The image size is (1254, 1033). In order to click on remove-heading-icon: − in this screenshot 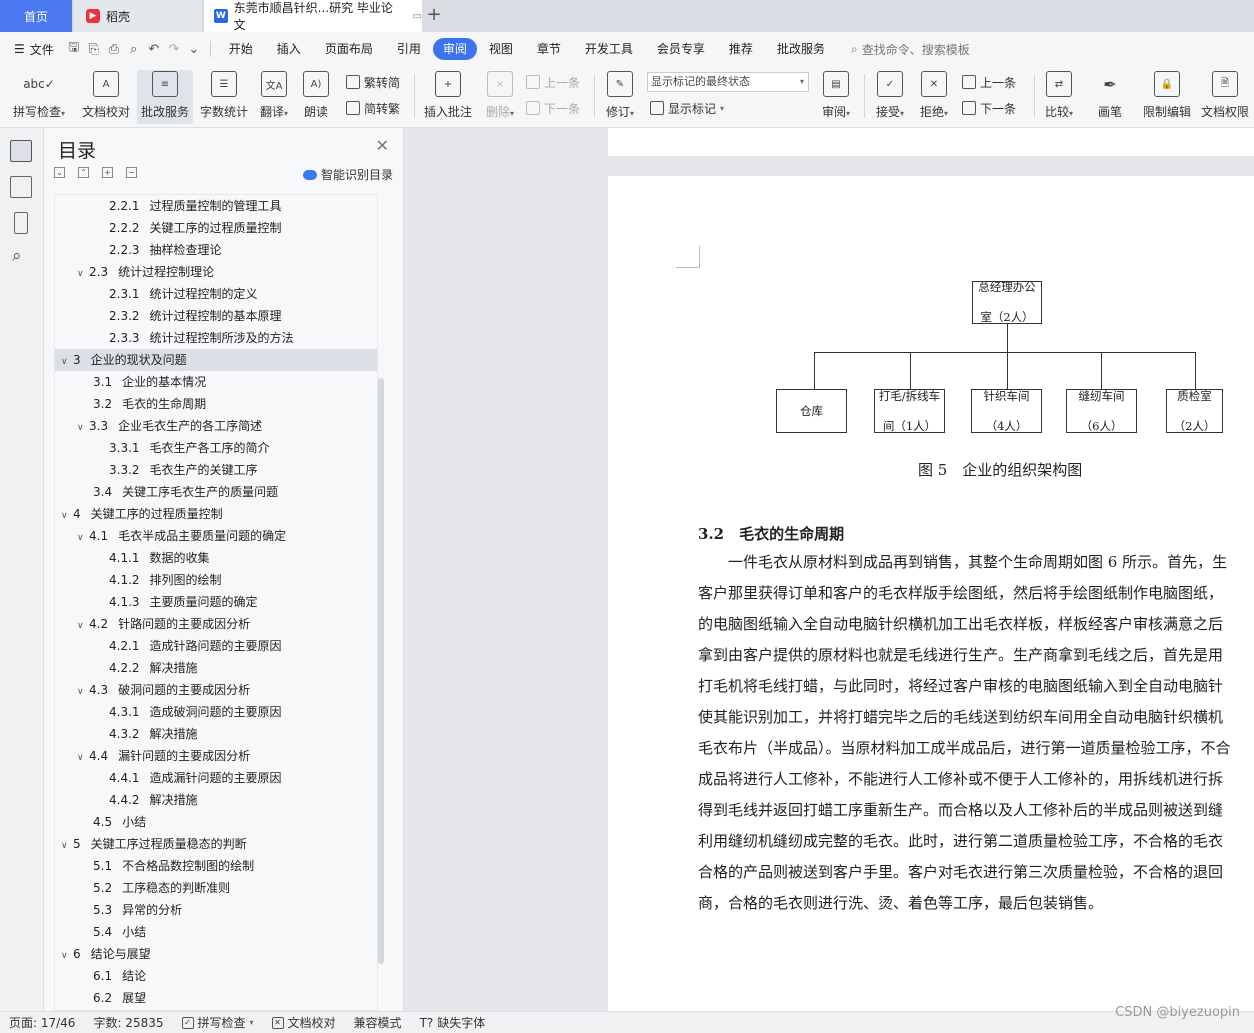, I will do `click(131, 172)`.